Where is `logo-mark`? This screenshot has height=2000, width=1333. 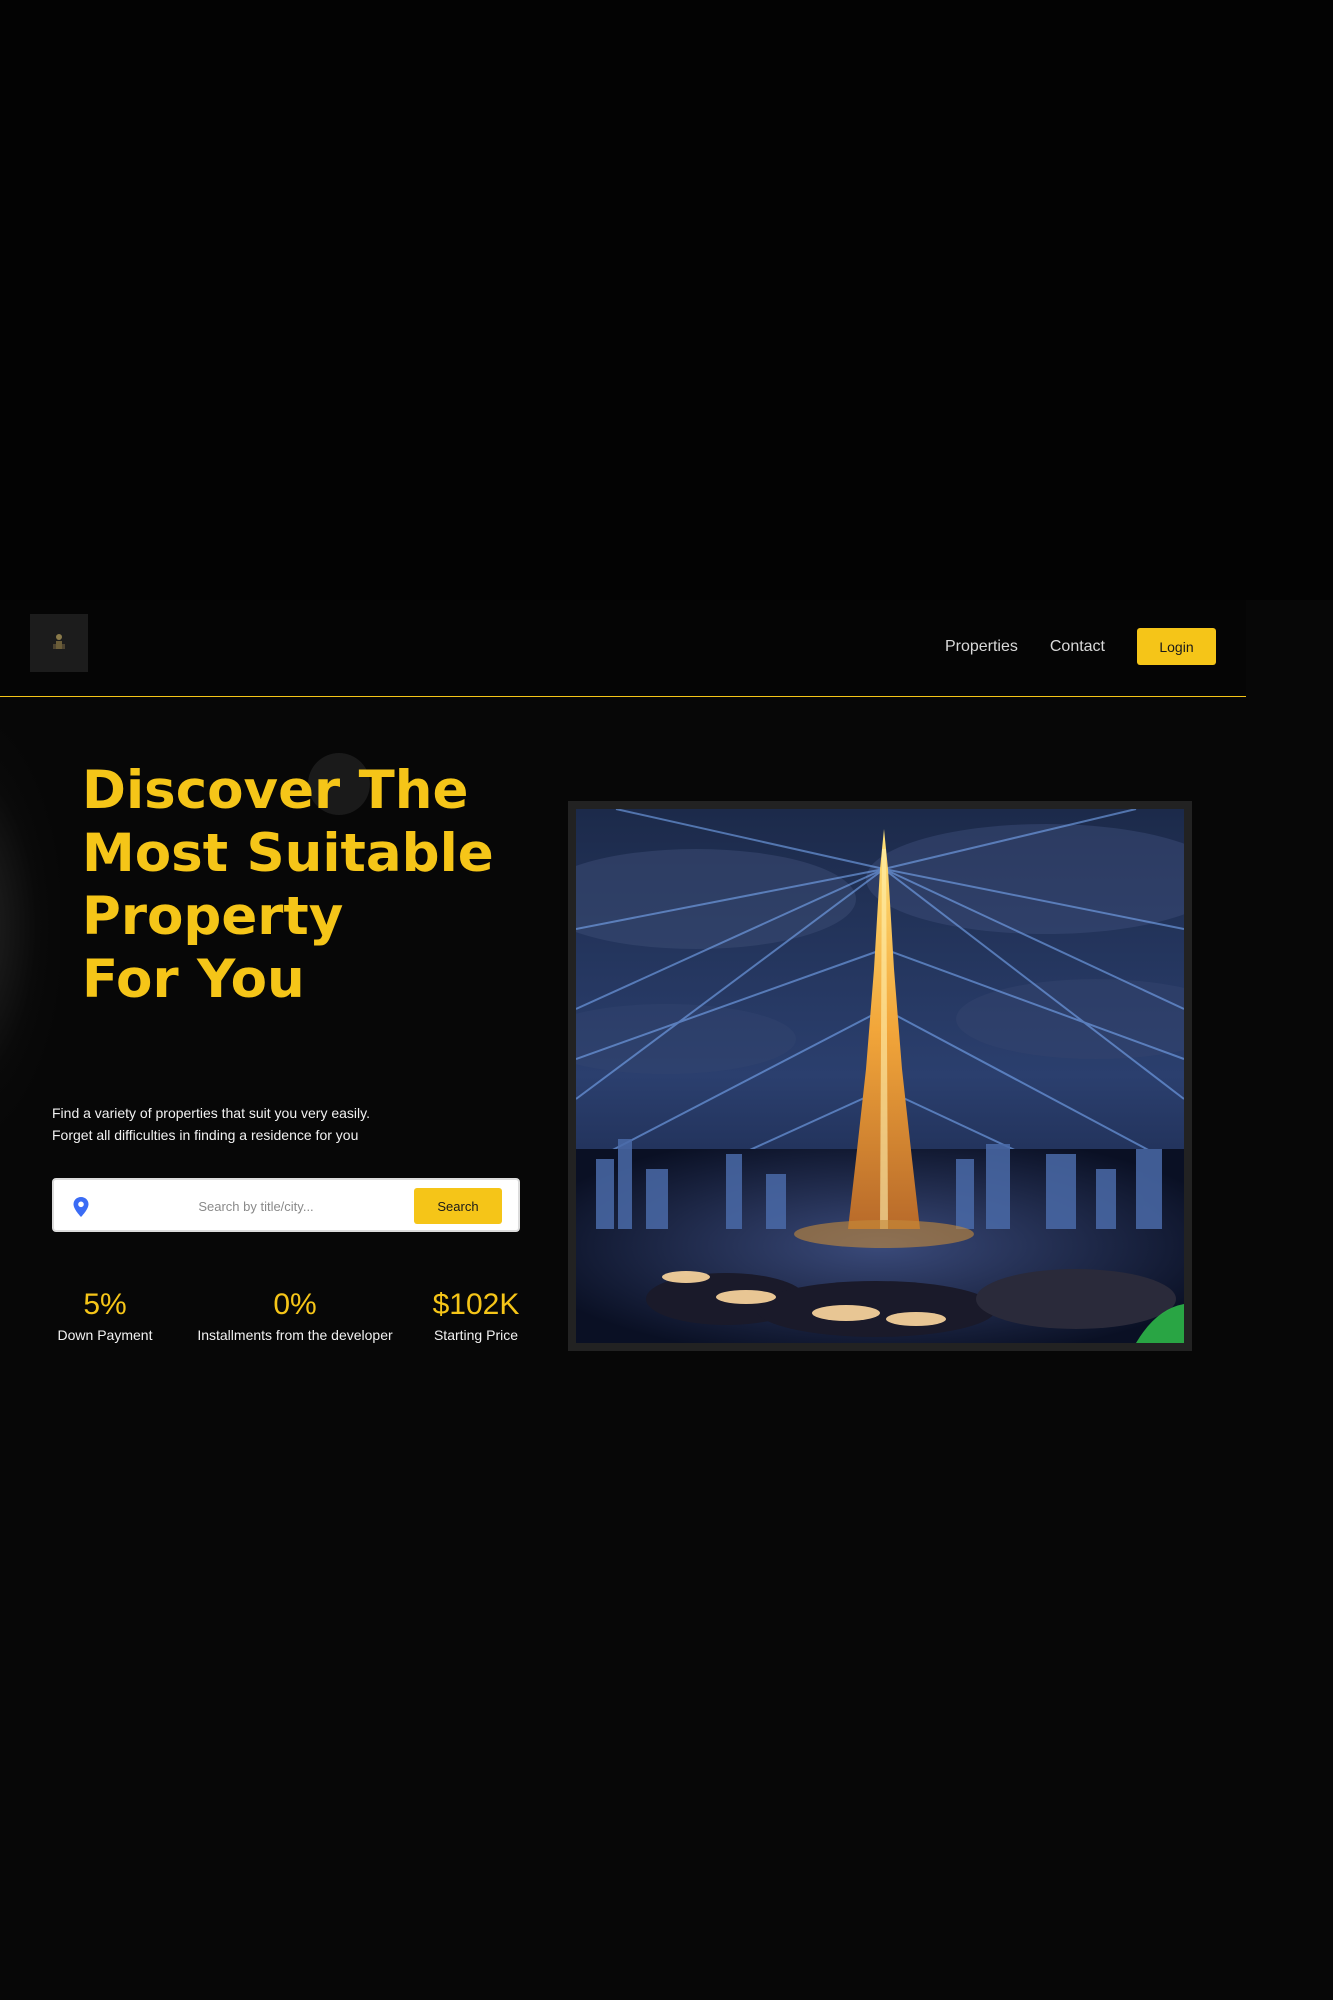 logo-mark is located at coordinates (59, 641).